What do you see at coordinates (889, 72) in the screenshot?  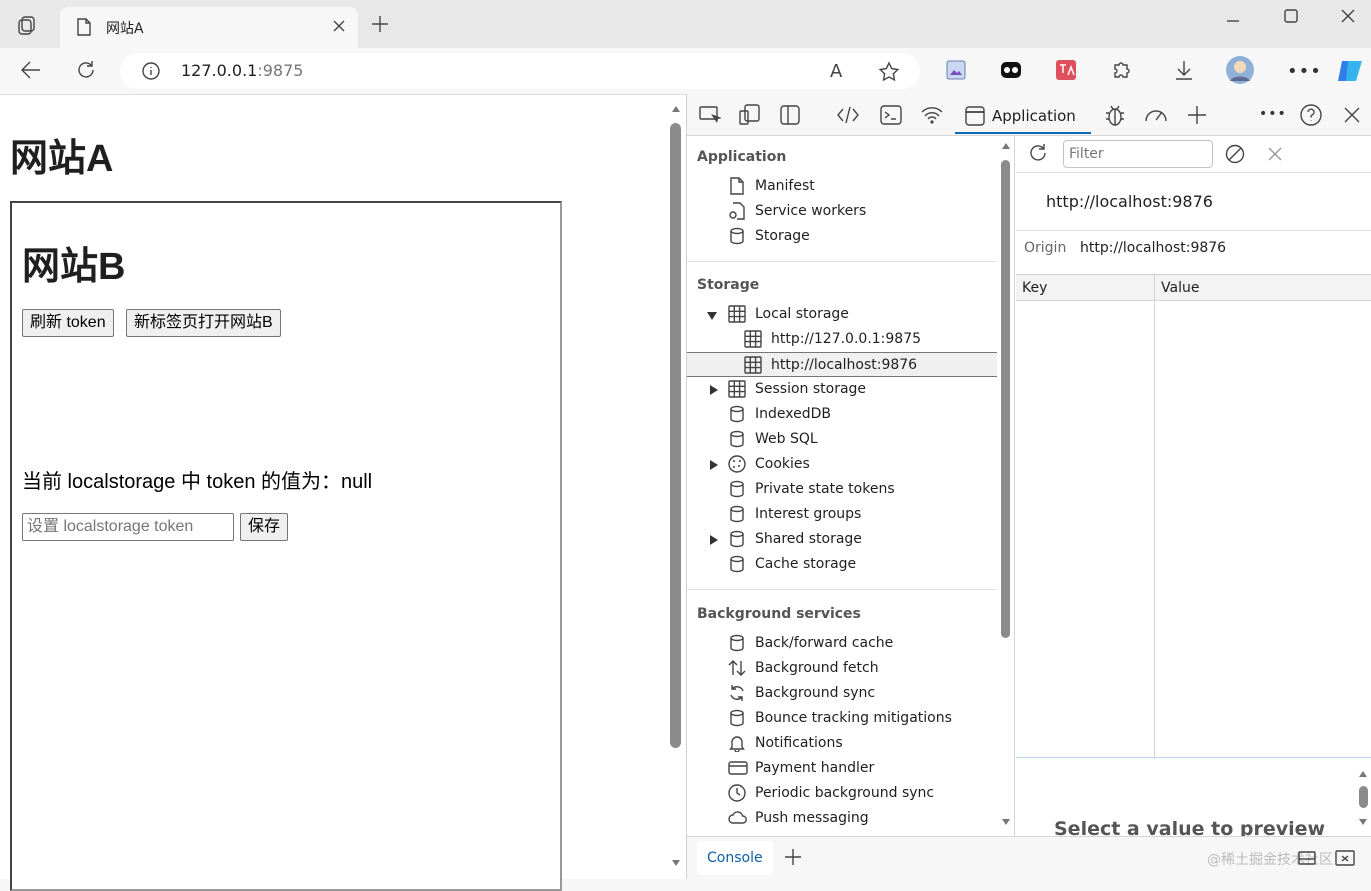 I see `favorite-star-icon` at bounding box center [889, 72].